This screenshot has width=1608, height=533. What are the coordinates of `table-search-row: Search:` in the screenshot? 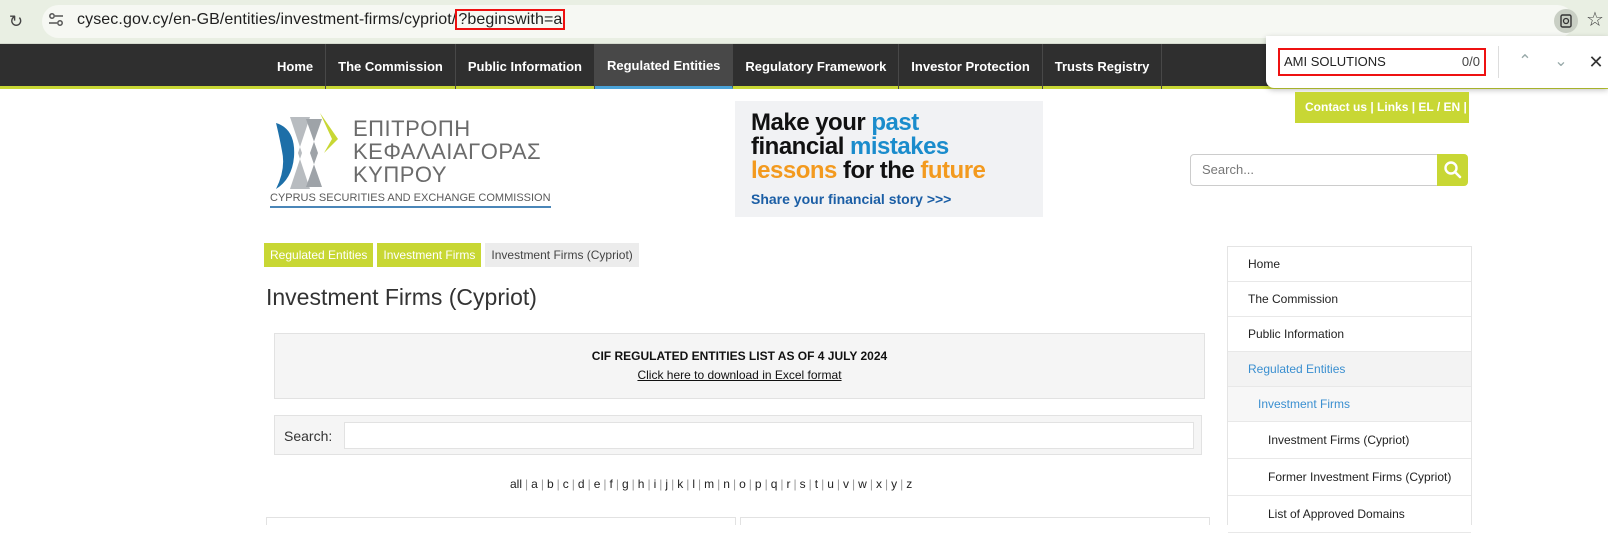 It's located at (738, 435).